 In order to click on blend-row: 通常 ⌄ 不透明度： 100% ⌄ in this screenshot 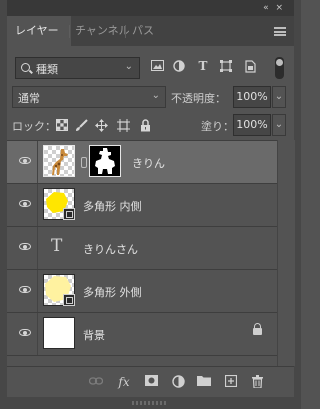, I will do `click(150, 97)`.